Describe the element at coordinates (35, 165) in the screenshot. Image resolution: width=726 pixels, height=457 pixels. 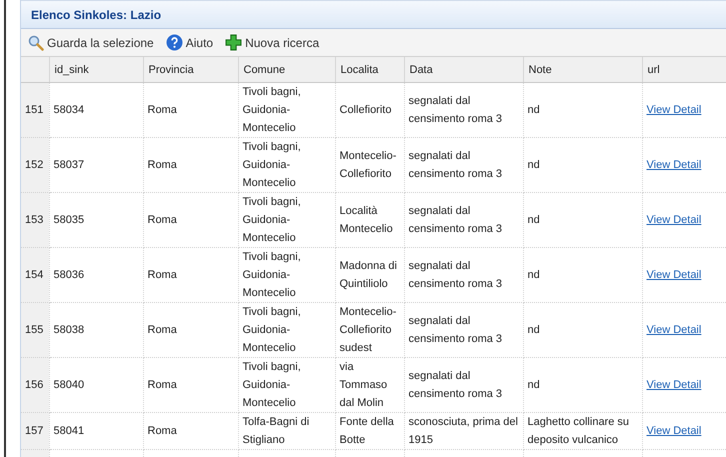
I see `row-number: 152` at that location.